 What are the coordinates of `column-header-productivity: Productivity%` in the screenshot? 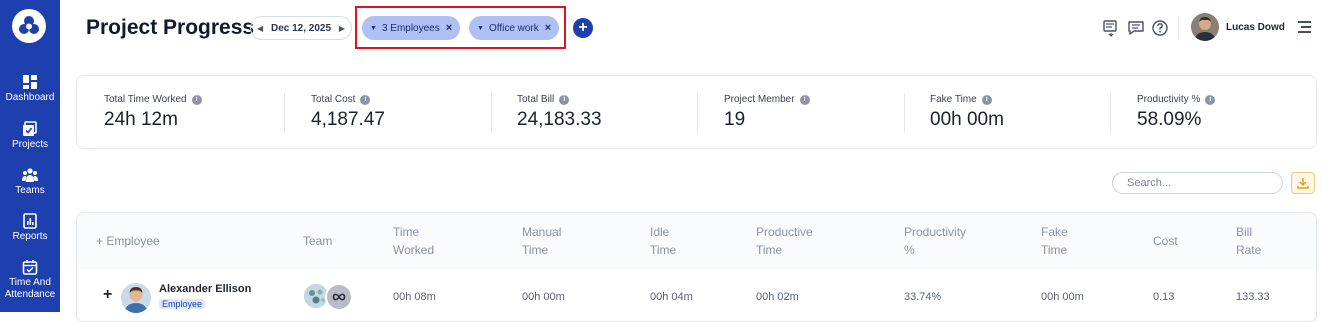 It's located at (935, 241).